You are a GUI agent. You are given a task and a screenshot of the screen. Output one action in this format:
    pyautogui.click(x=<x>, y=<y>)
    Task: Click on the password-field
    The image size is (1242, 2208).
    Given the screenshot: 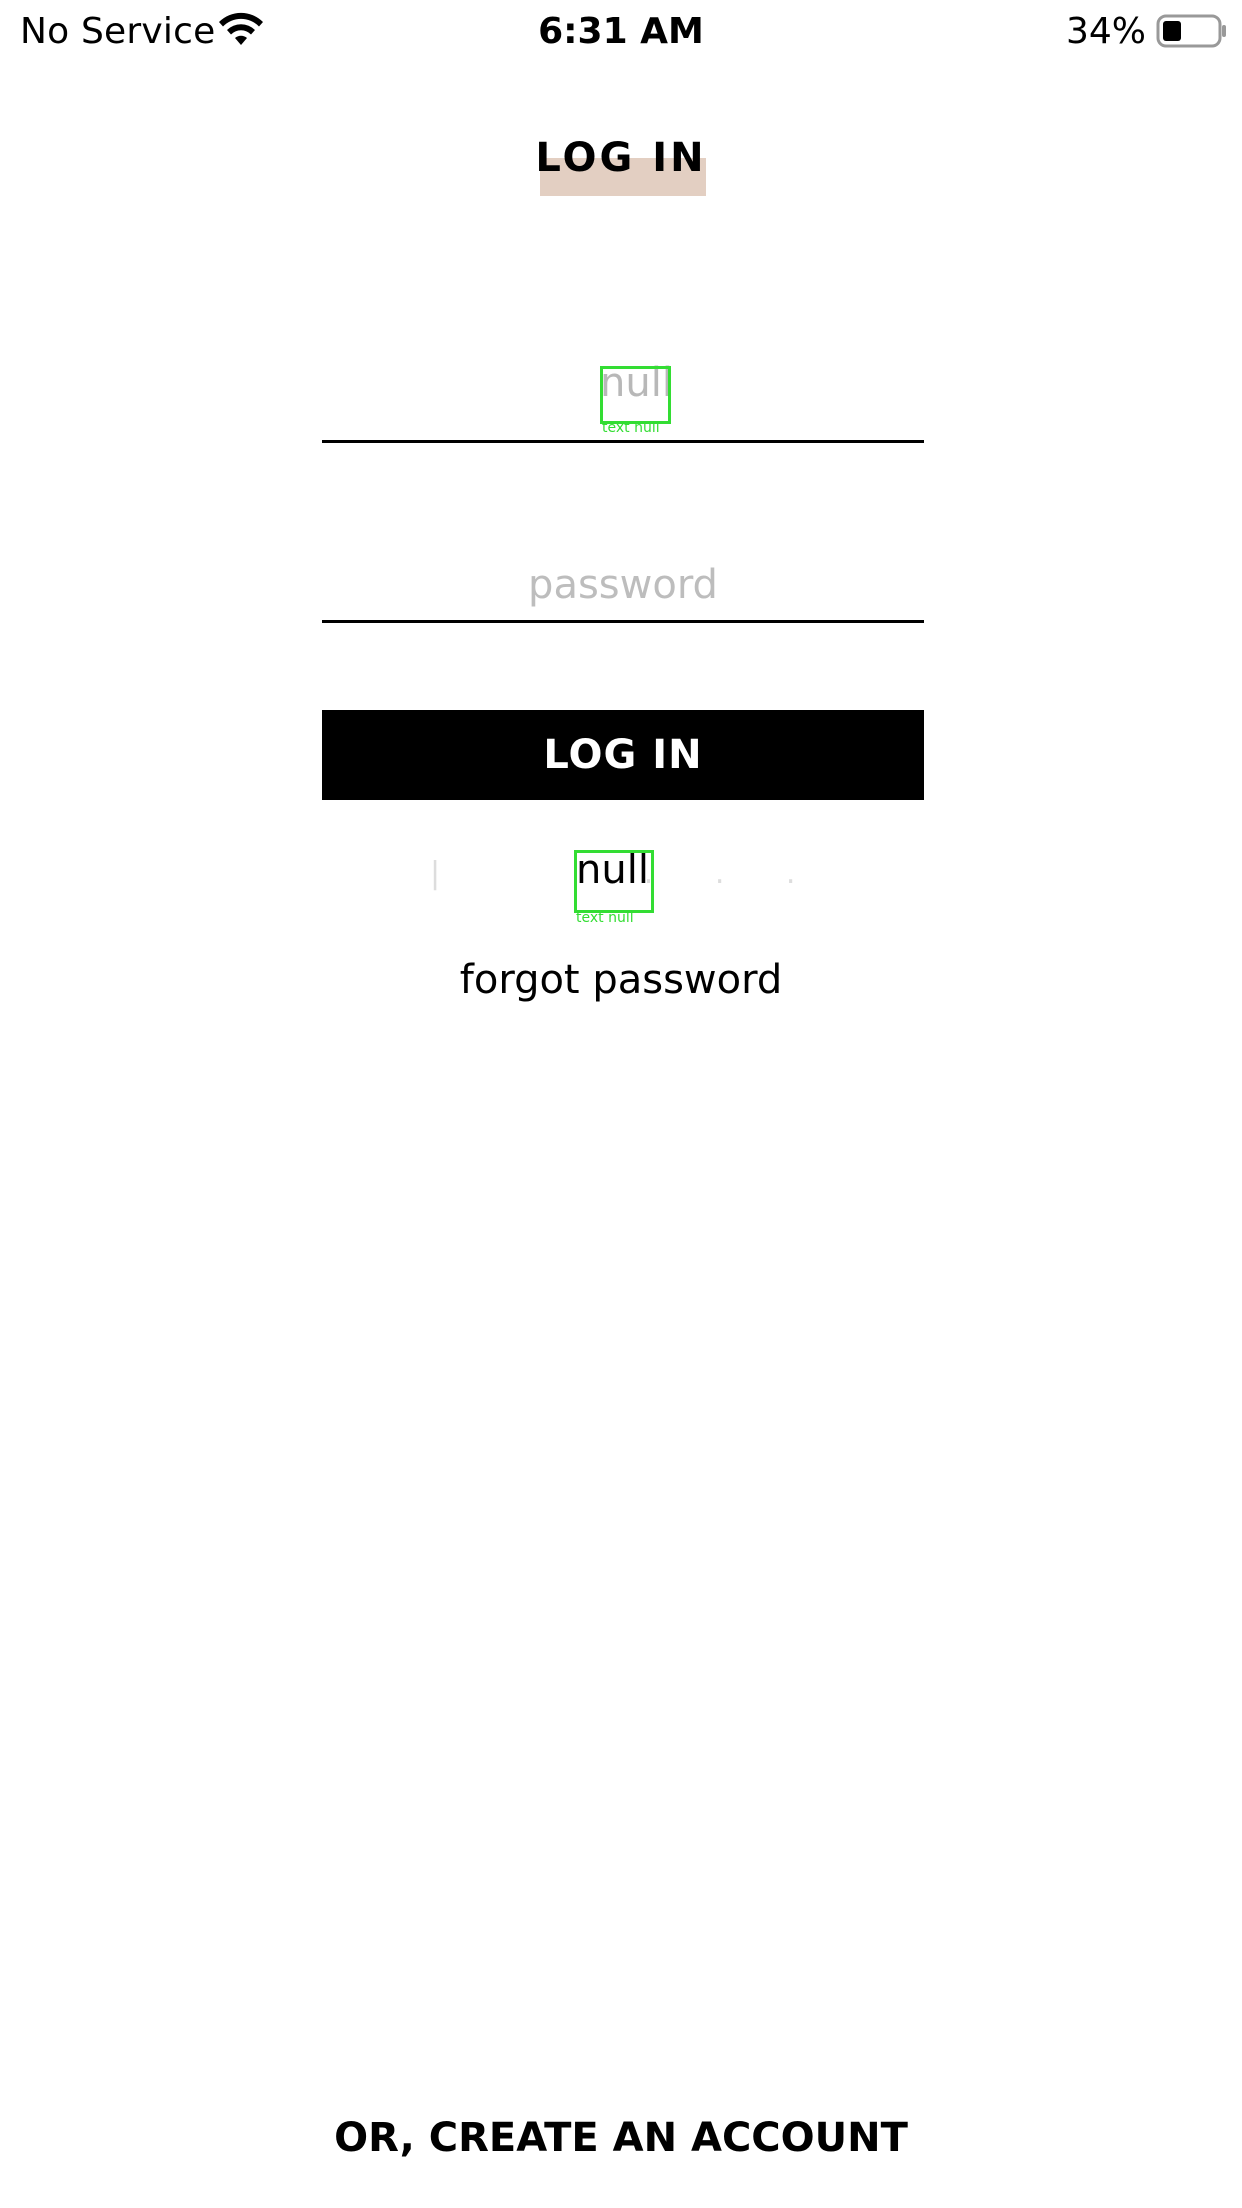 What is the action you would take?
    pyautogui.click(x=623, y=585)
    